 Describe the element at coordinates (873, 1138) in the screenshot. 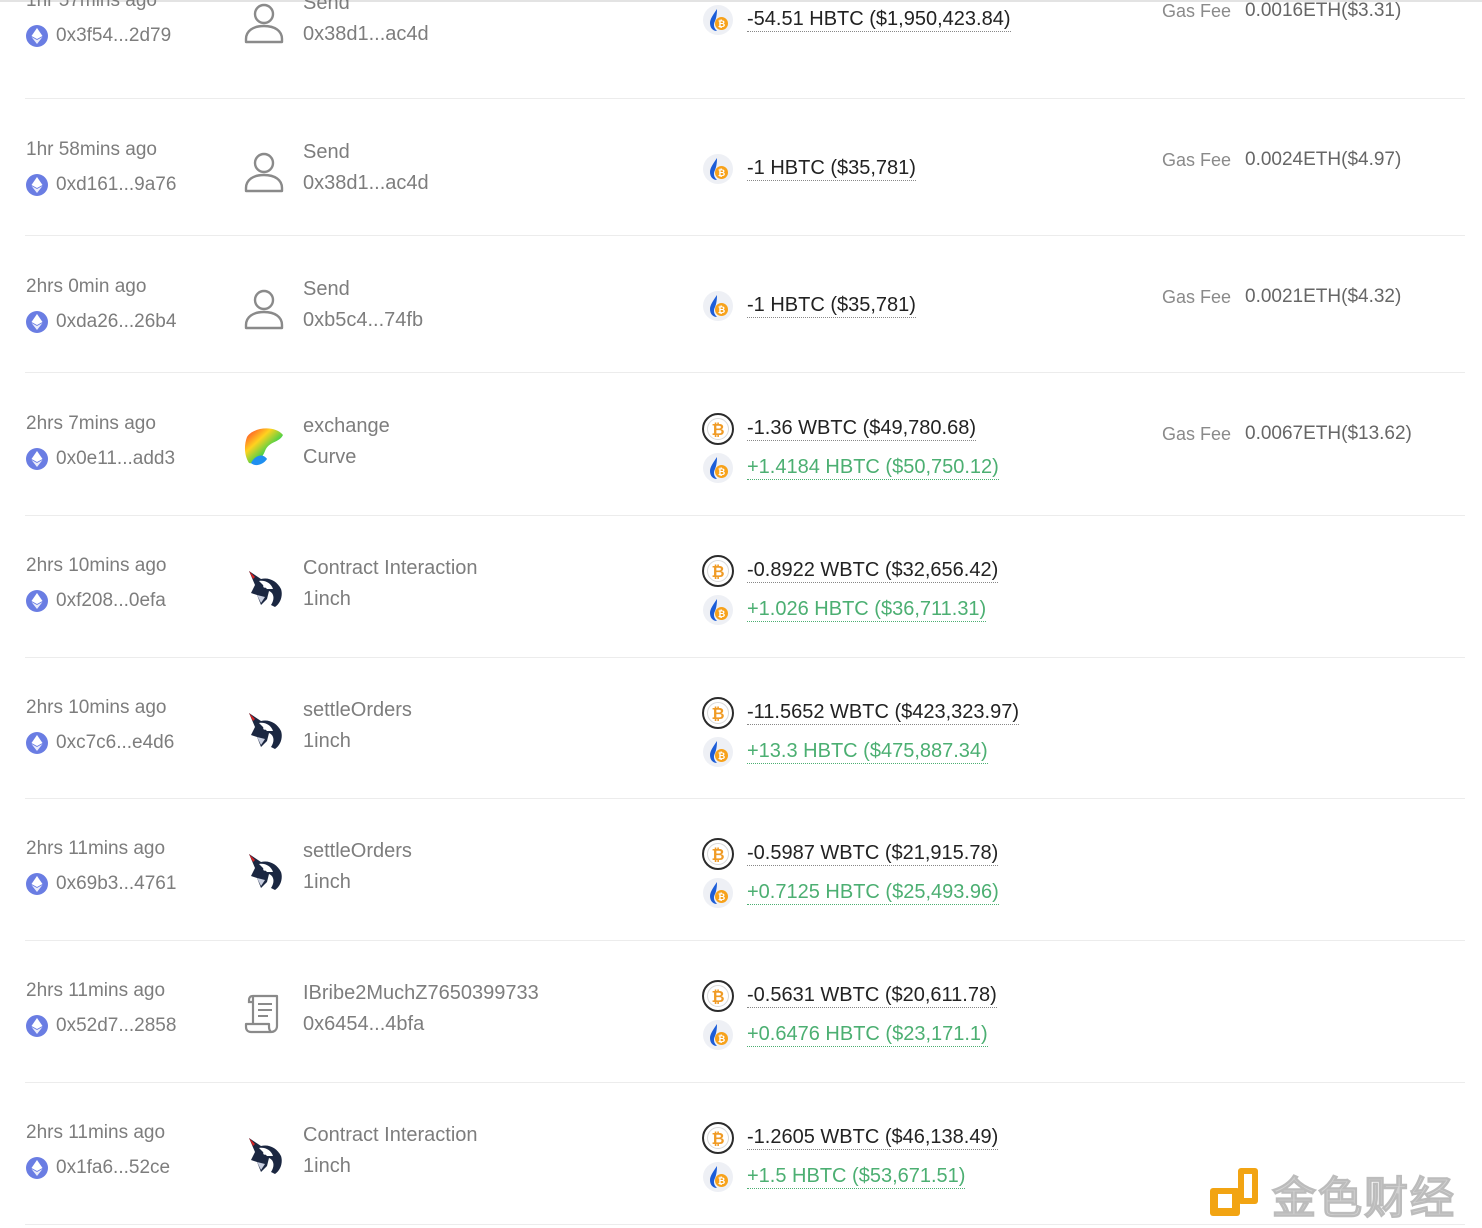

I see `token-amount: -1.2605 WBTC ($46,138.49)` at that location.